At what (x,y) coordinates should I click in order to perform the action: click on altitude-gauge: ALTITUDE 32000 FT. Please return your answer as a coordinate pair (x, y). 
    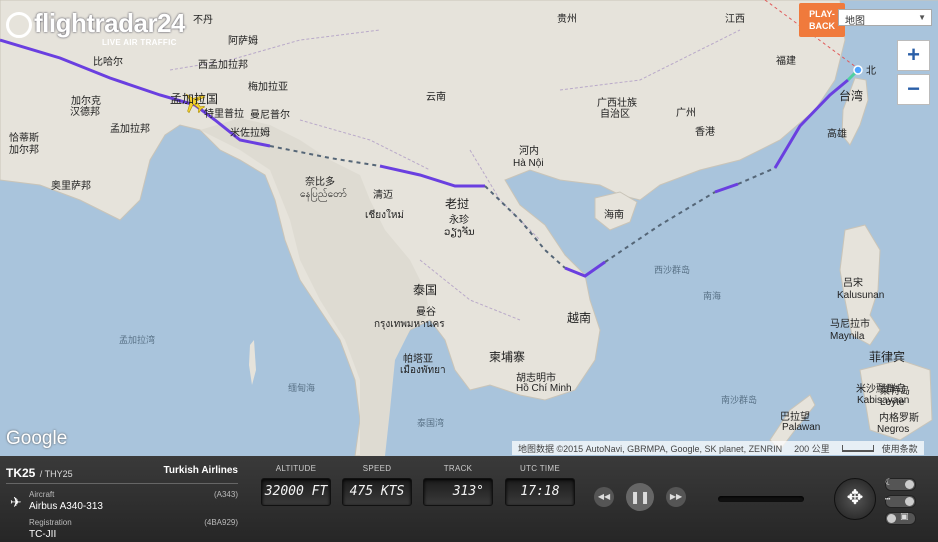
    Looking at the image, I should click on (296, 485).